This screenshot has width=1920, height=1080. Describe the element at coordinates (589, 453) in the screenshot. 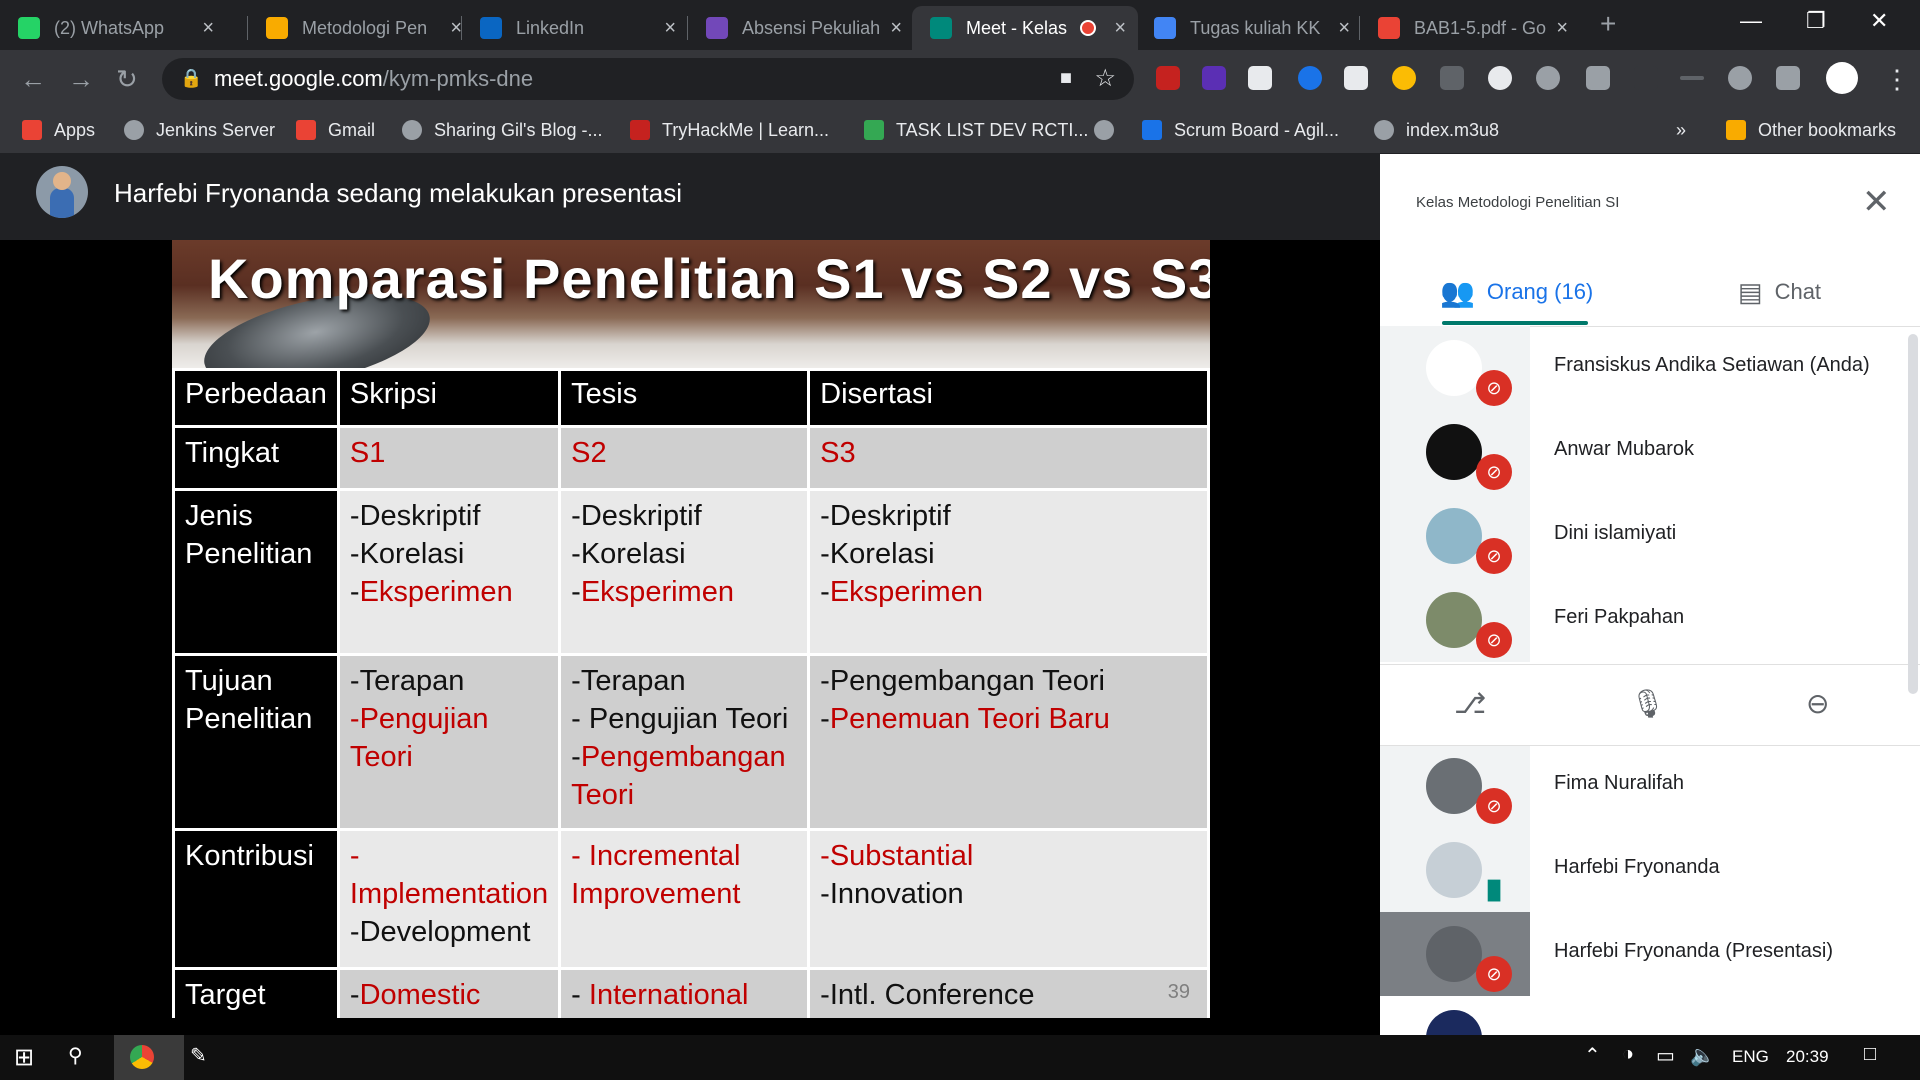

I see `cell-text: S2` at that location.